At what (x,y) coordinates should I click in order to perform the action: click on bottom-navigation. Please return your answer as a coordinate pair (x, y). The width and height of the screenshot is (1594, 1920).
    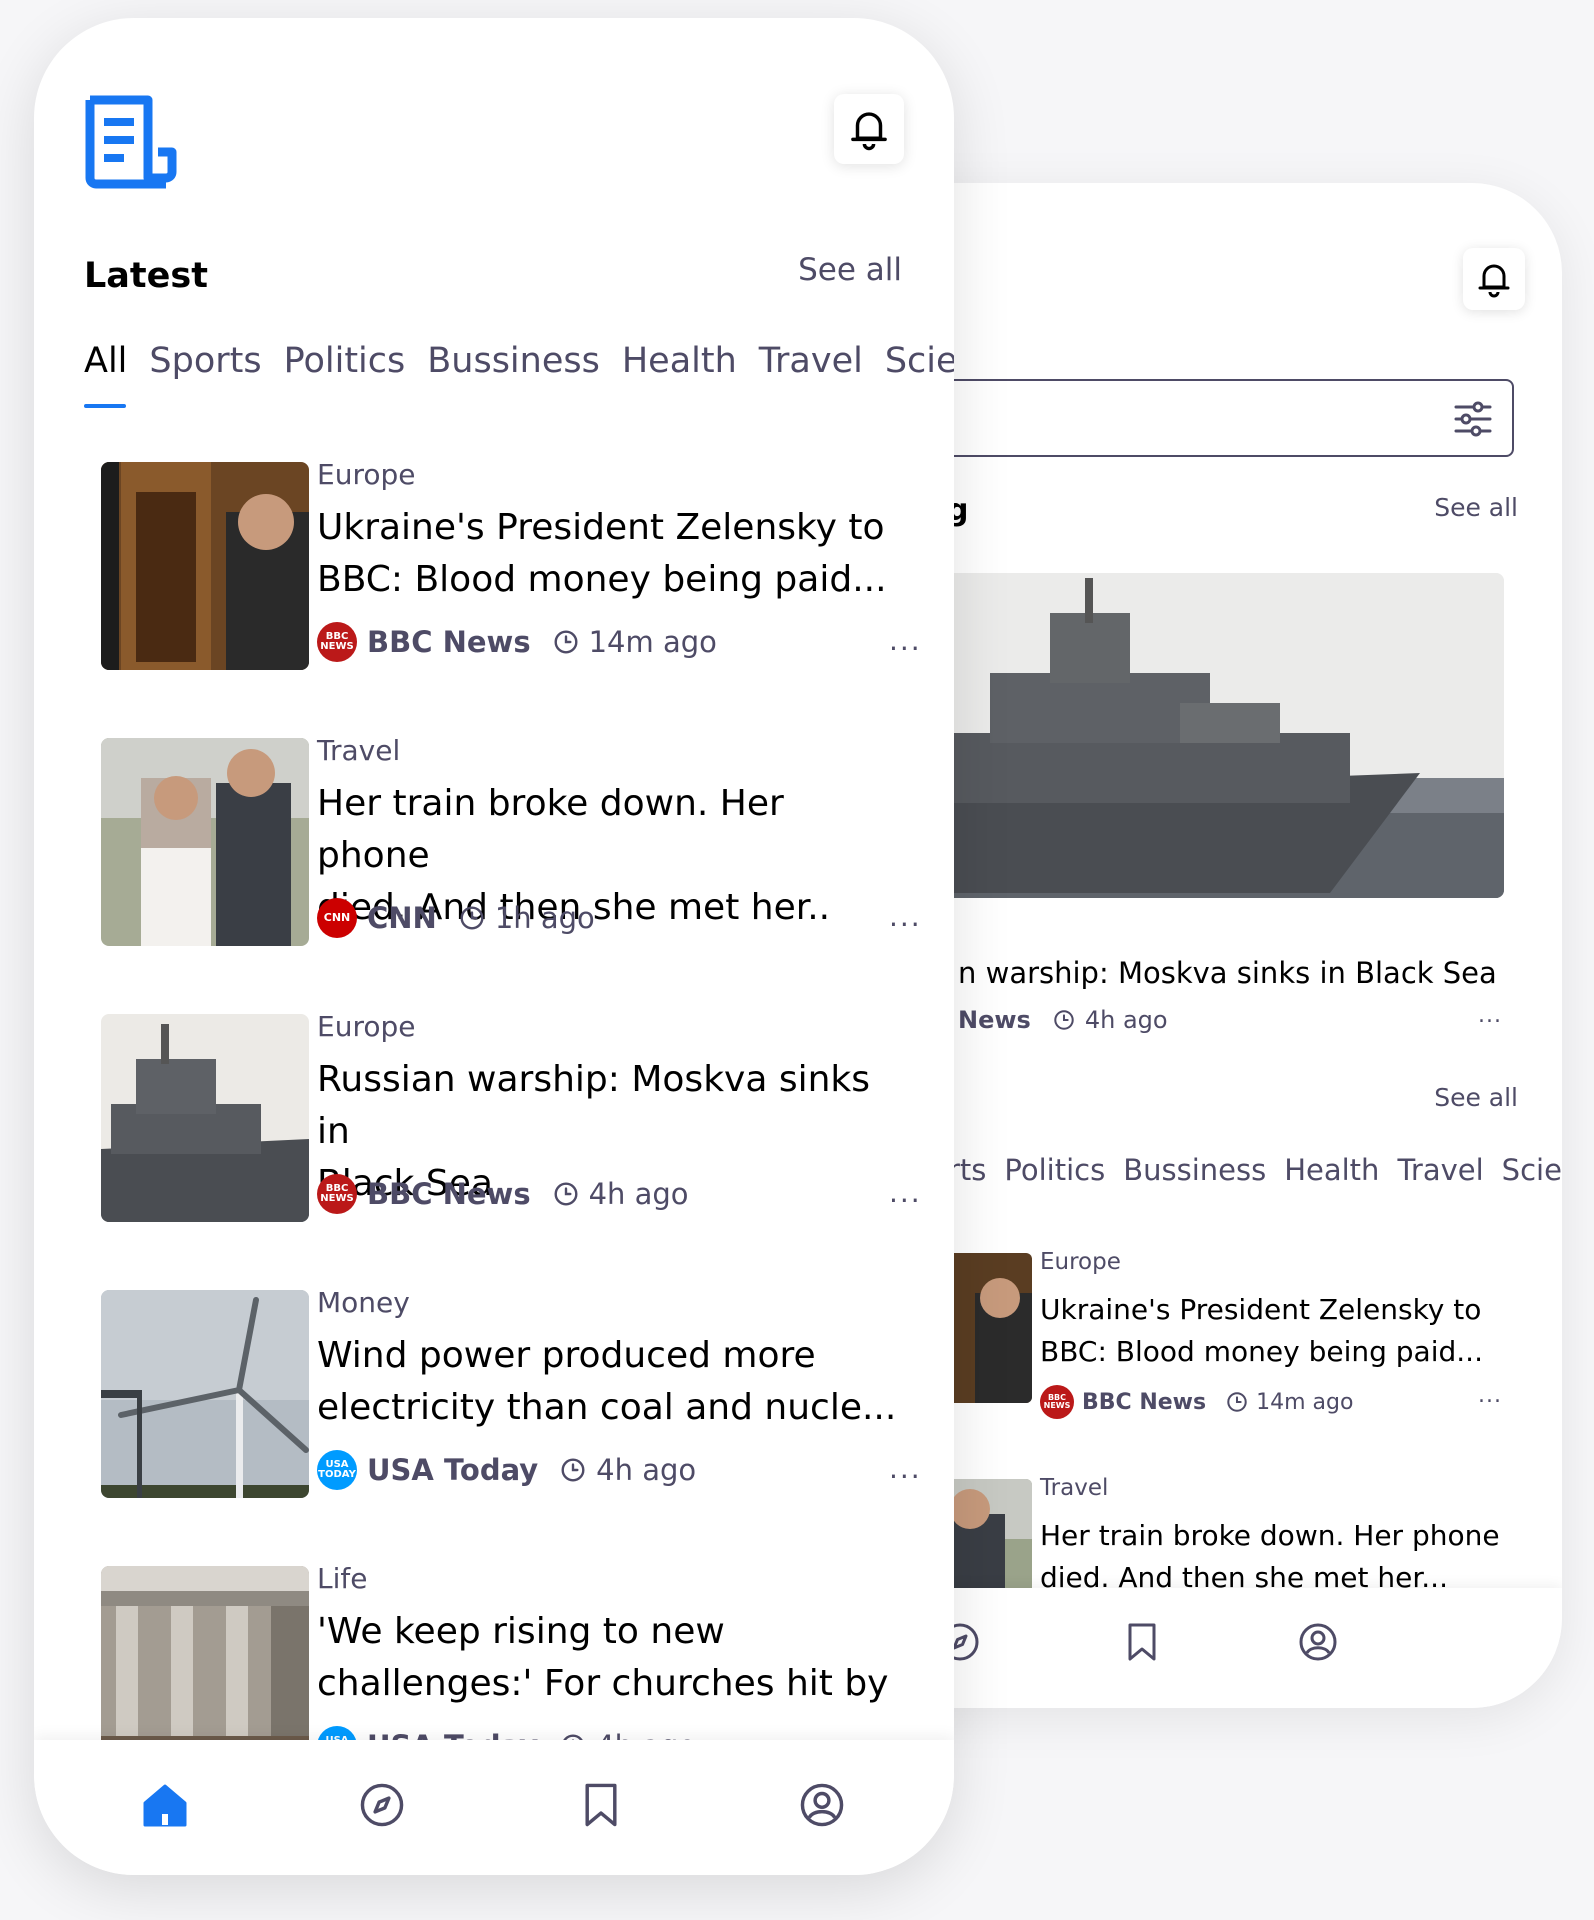
    Looking at the image, I should click on (494, 1807).